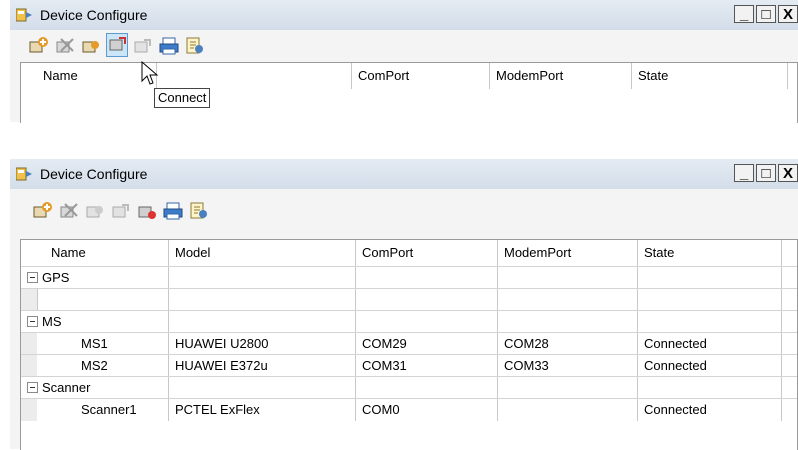  Describe the element at coordinates (427, 410) in the screenshot. I see `device-comport-cell: COM0` at that location.